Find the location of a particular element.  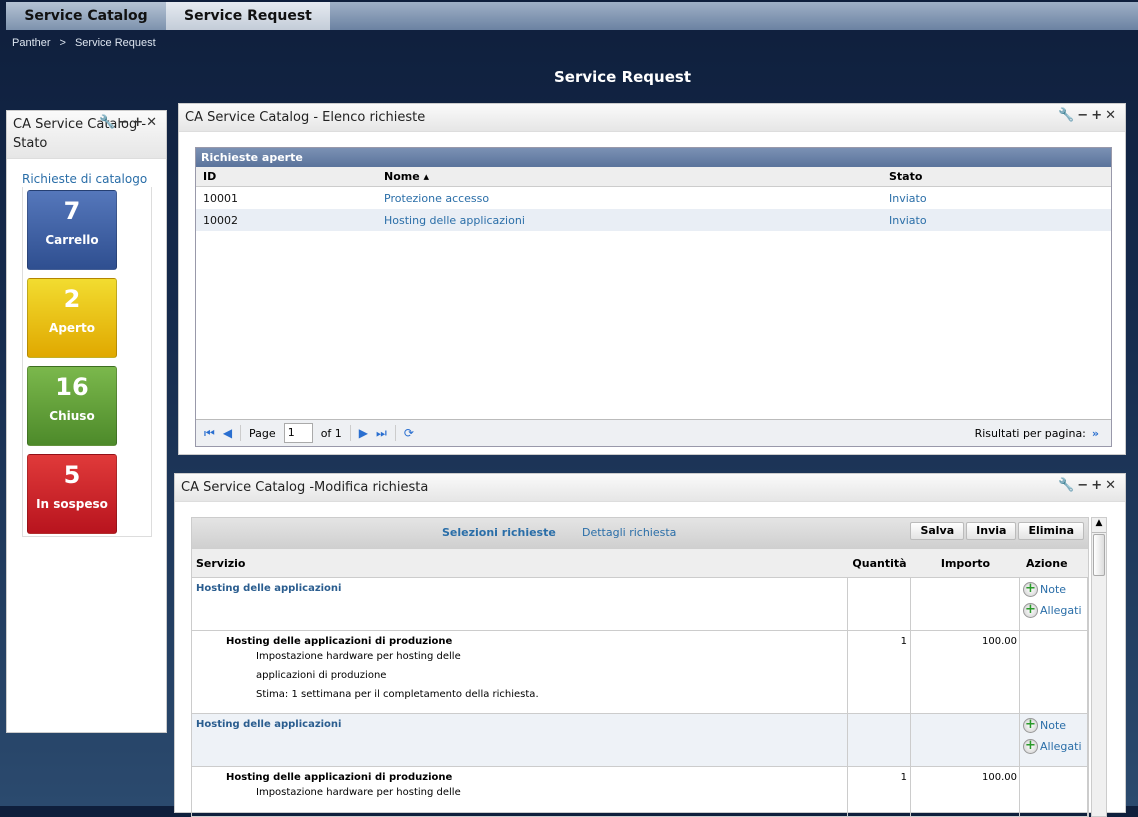

tab-request-selections: Selezioni richieste is located at coordinates (499, 532).